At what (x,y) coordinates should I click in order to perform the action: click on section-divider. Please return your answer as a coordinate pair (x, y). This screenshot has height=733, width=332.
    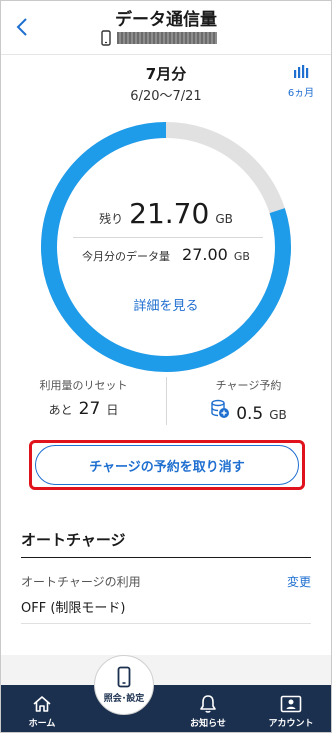
    Looking at the image, I should click on (166, 557).